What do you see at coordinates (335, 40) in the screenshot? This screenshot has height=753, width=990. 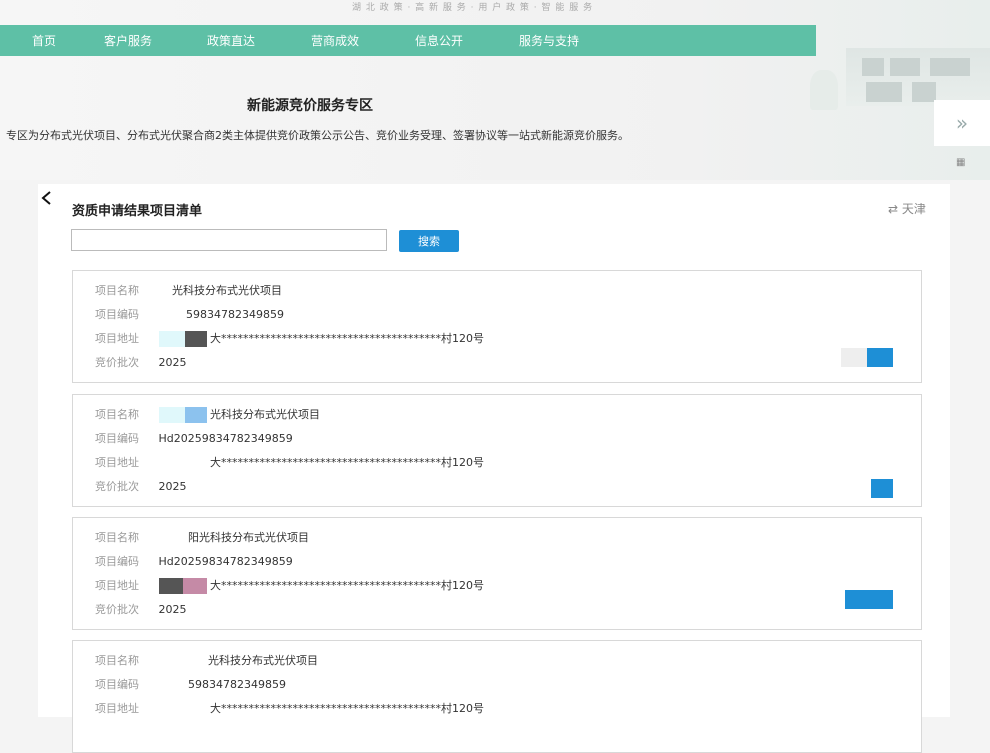 I see `nav-item-business: 营商成效` at bounding box center [335, 40].